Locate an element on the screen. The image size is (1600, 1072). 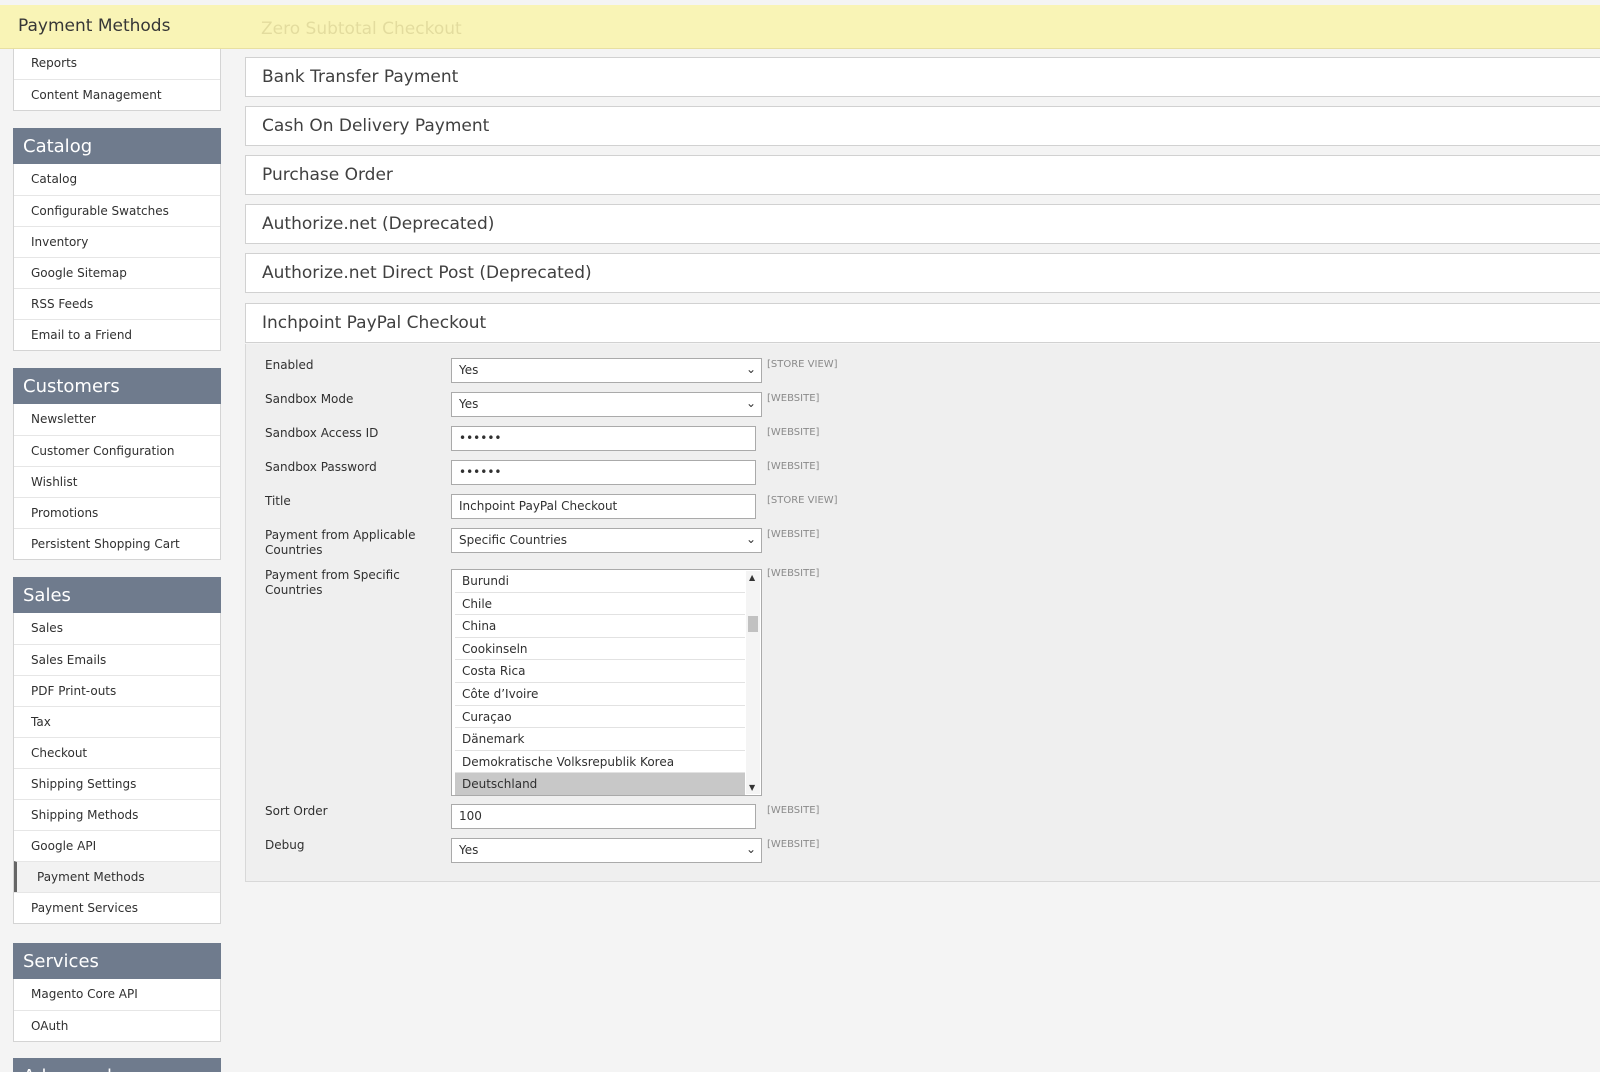
sort-order-label: Sort Order is located at coordinates (296, 811).